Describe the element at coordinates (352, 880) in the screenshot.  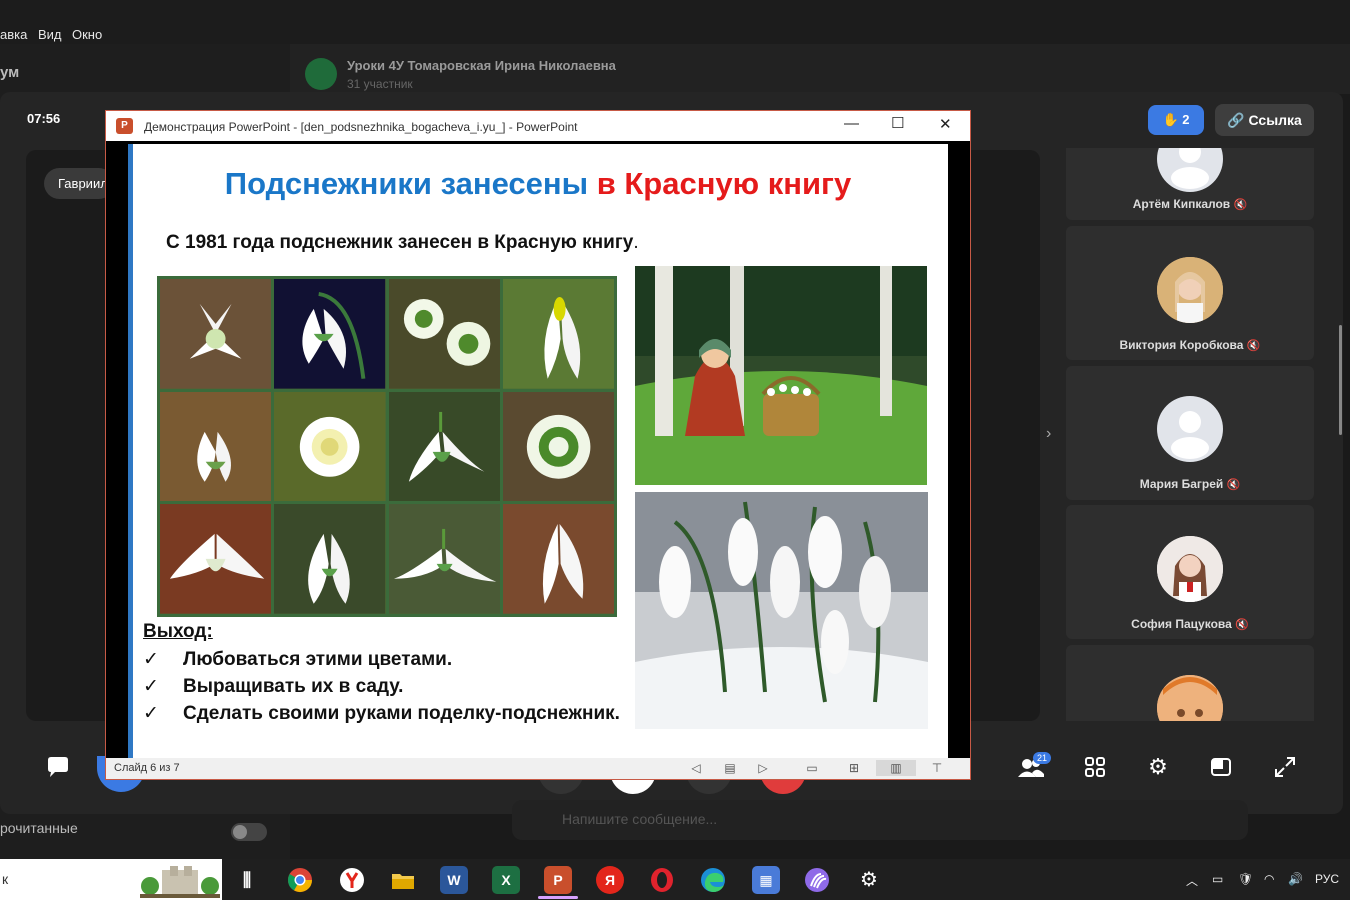
I see `yandex-browser-icon` at that location.